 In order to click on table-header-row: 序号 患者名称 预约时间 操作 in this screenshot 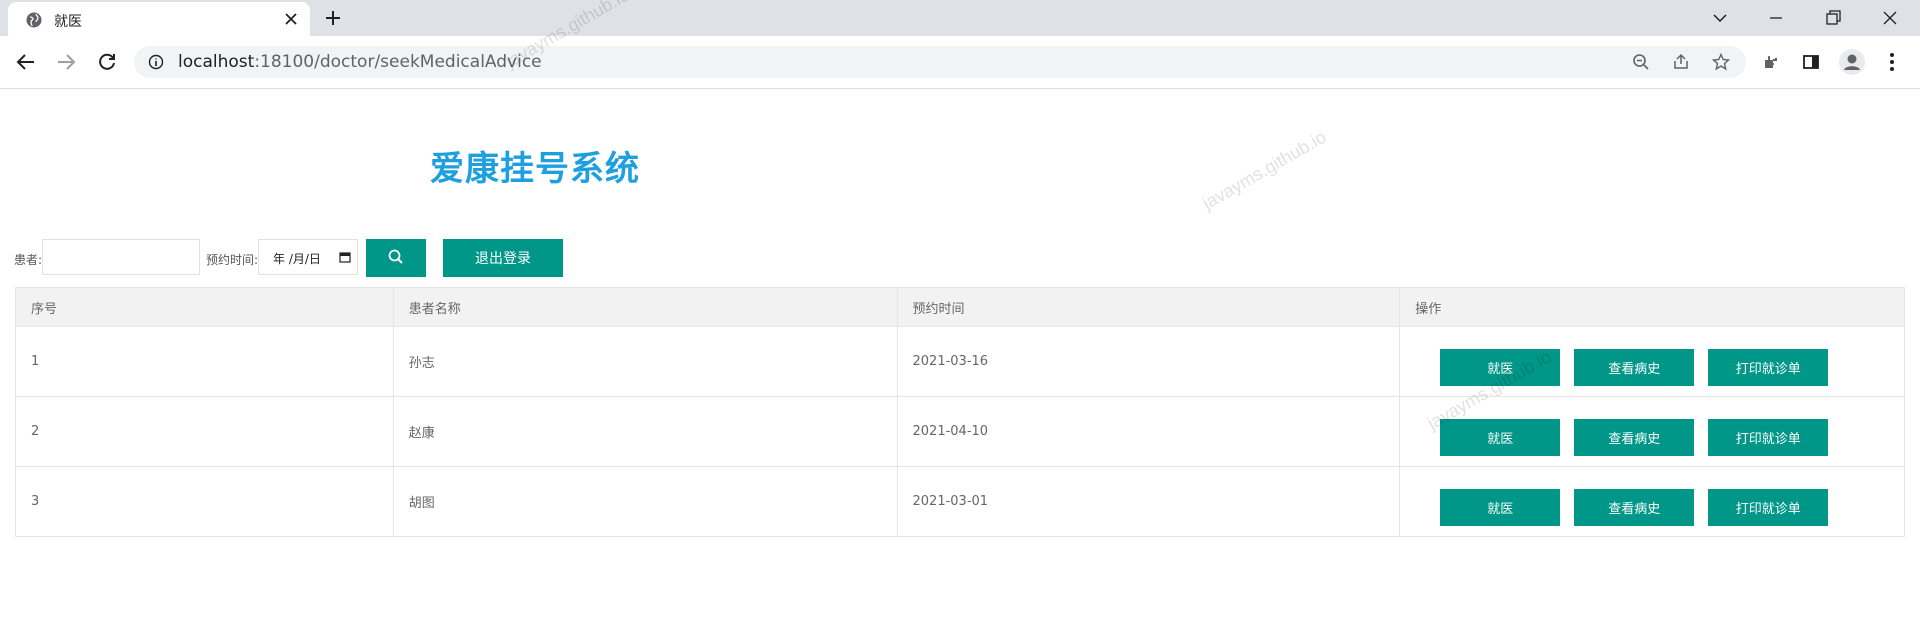, I will do `click(960, 307)`.